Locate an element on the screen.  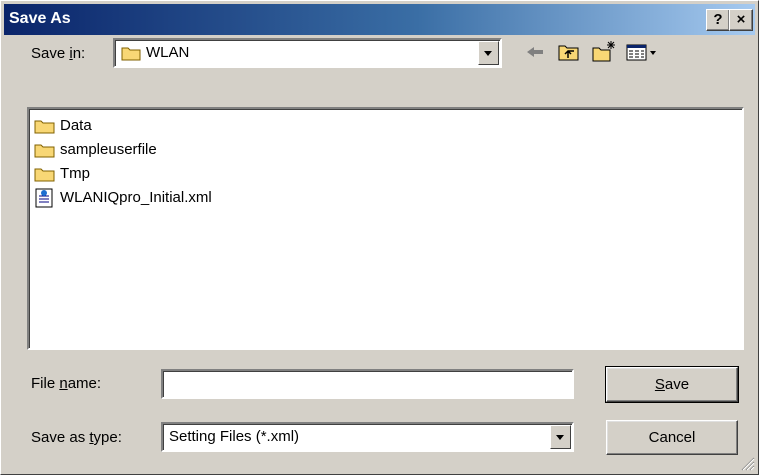
file-name-input is located at coordinates (367, 384).